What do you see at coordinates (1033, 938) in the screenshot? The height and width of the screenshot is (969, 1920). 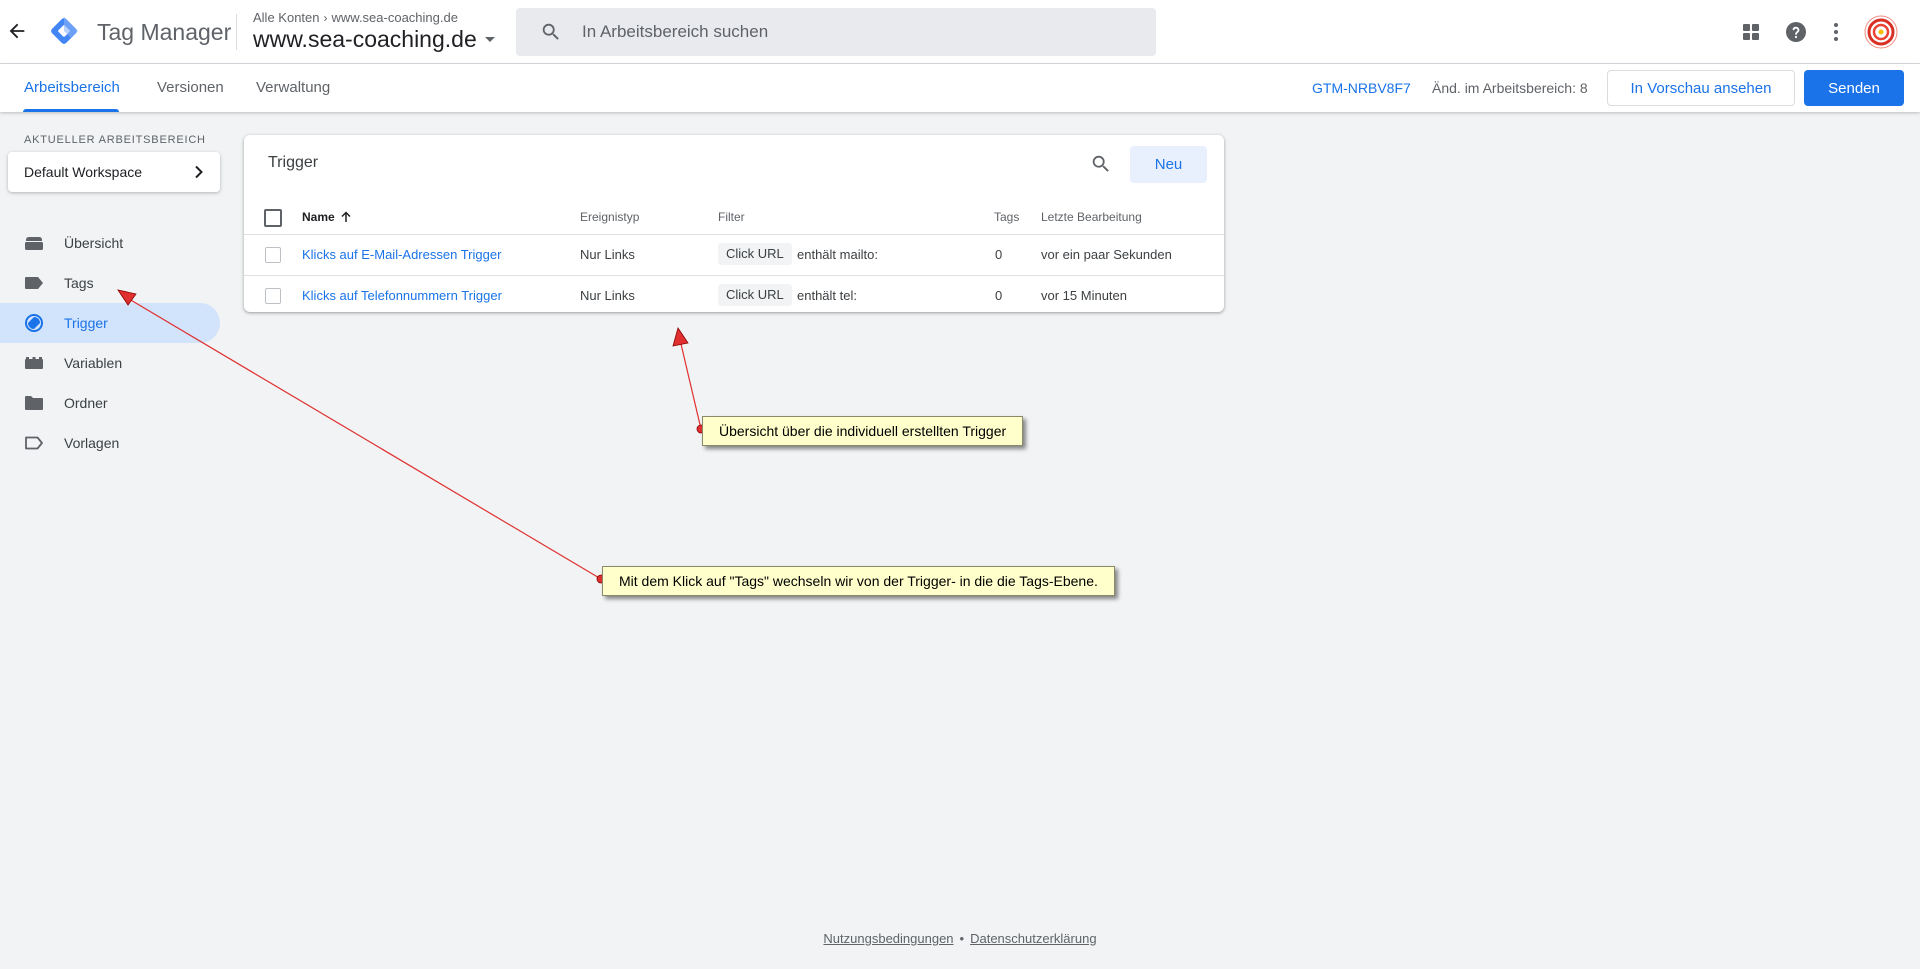 I see `privacy-link: Datenschutzerklärung` at bounding box center [1033, 938].